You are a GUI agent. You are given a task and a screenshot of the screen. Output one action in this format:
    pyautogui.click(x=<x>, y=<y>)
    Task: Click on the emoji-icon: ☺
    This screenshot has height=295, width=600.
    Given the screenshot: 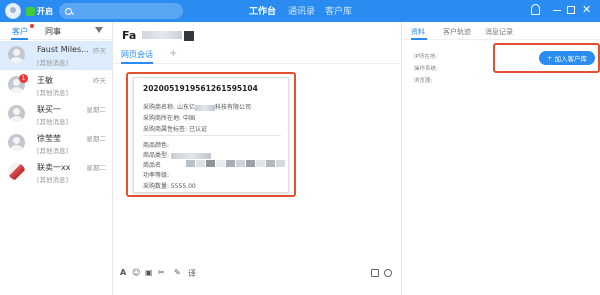 What is the action you would take?
    pyautogui.click(x=136, y=272)
    